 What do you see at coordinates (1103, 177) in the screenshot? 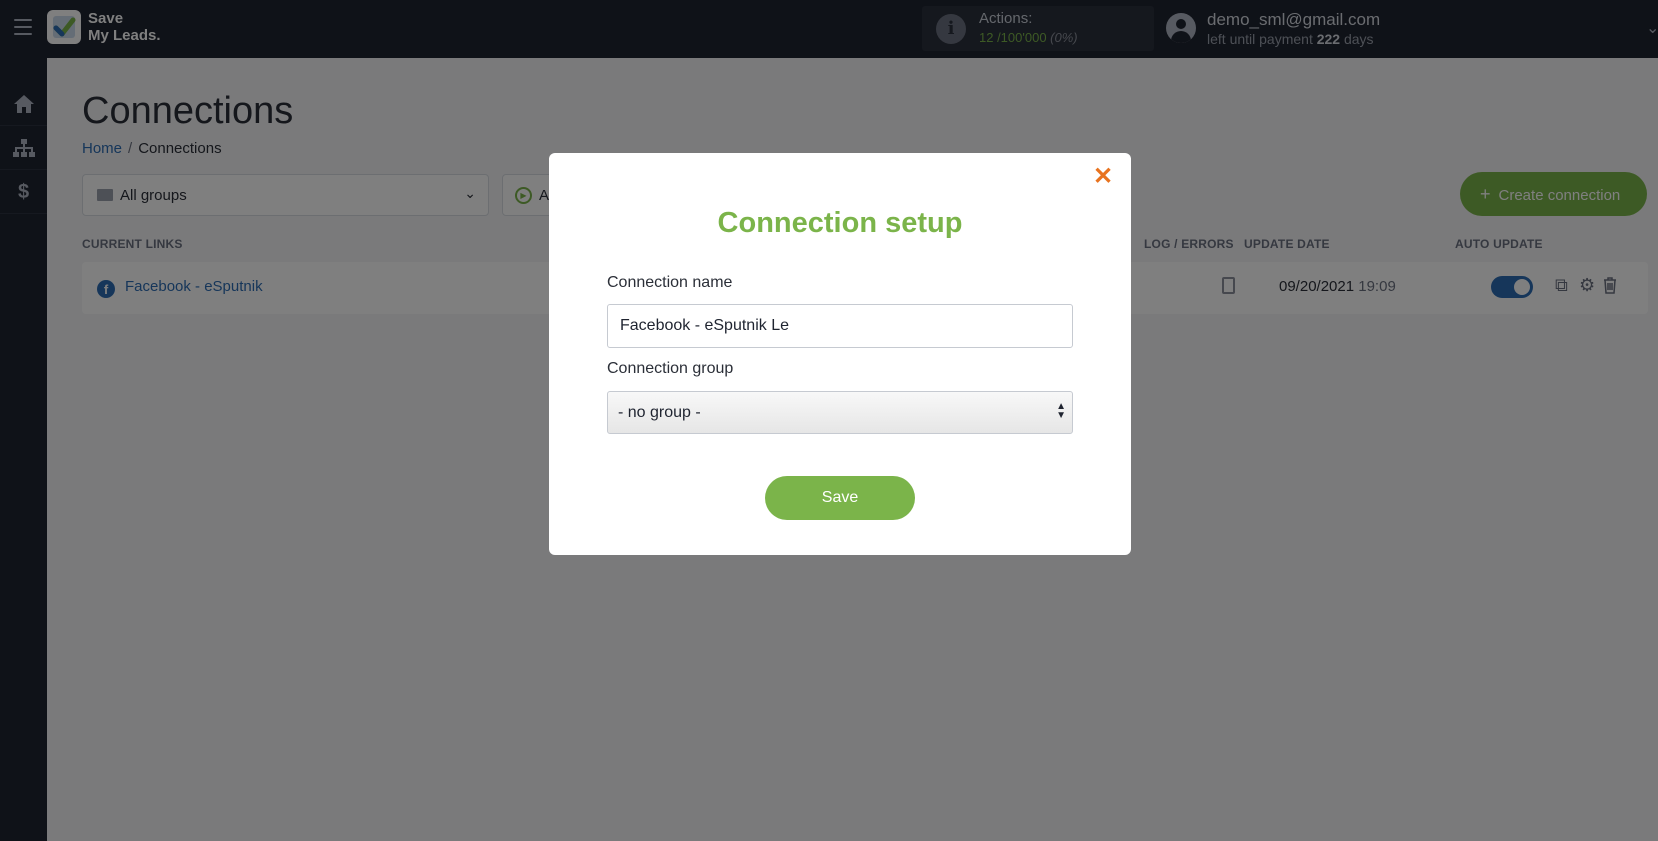
I see `close-icon: ✕` at bounding box center [1103, 177].